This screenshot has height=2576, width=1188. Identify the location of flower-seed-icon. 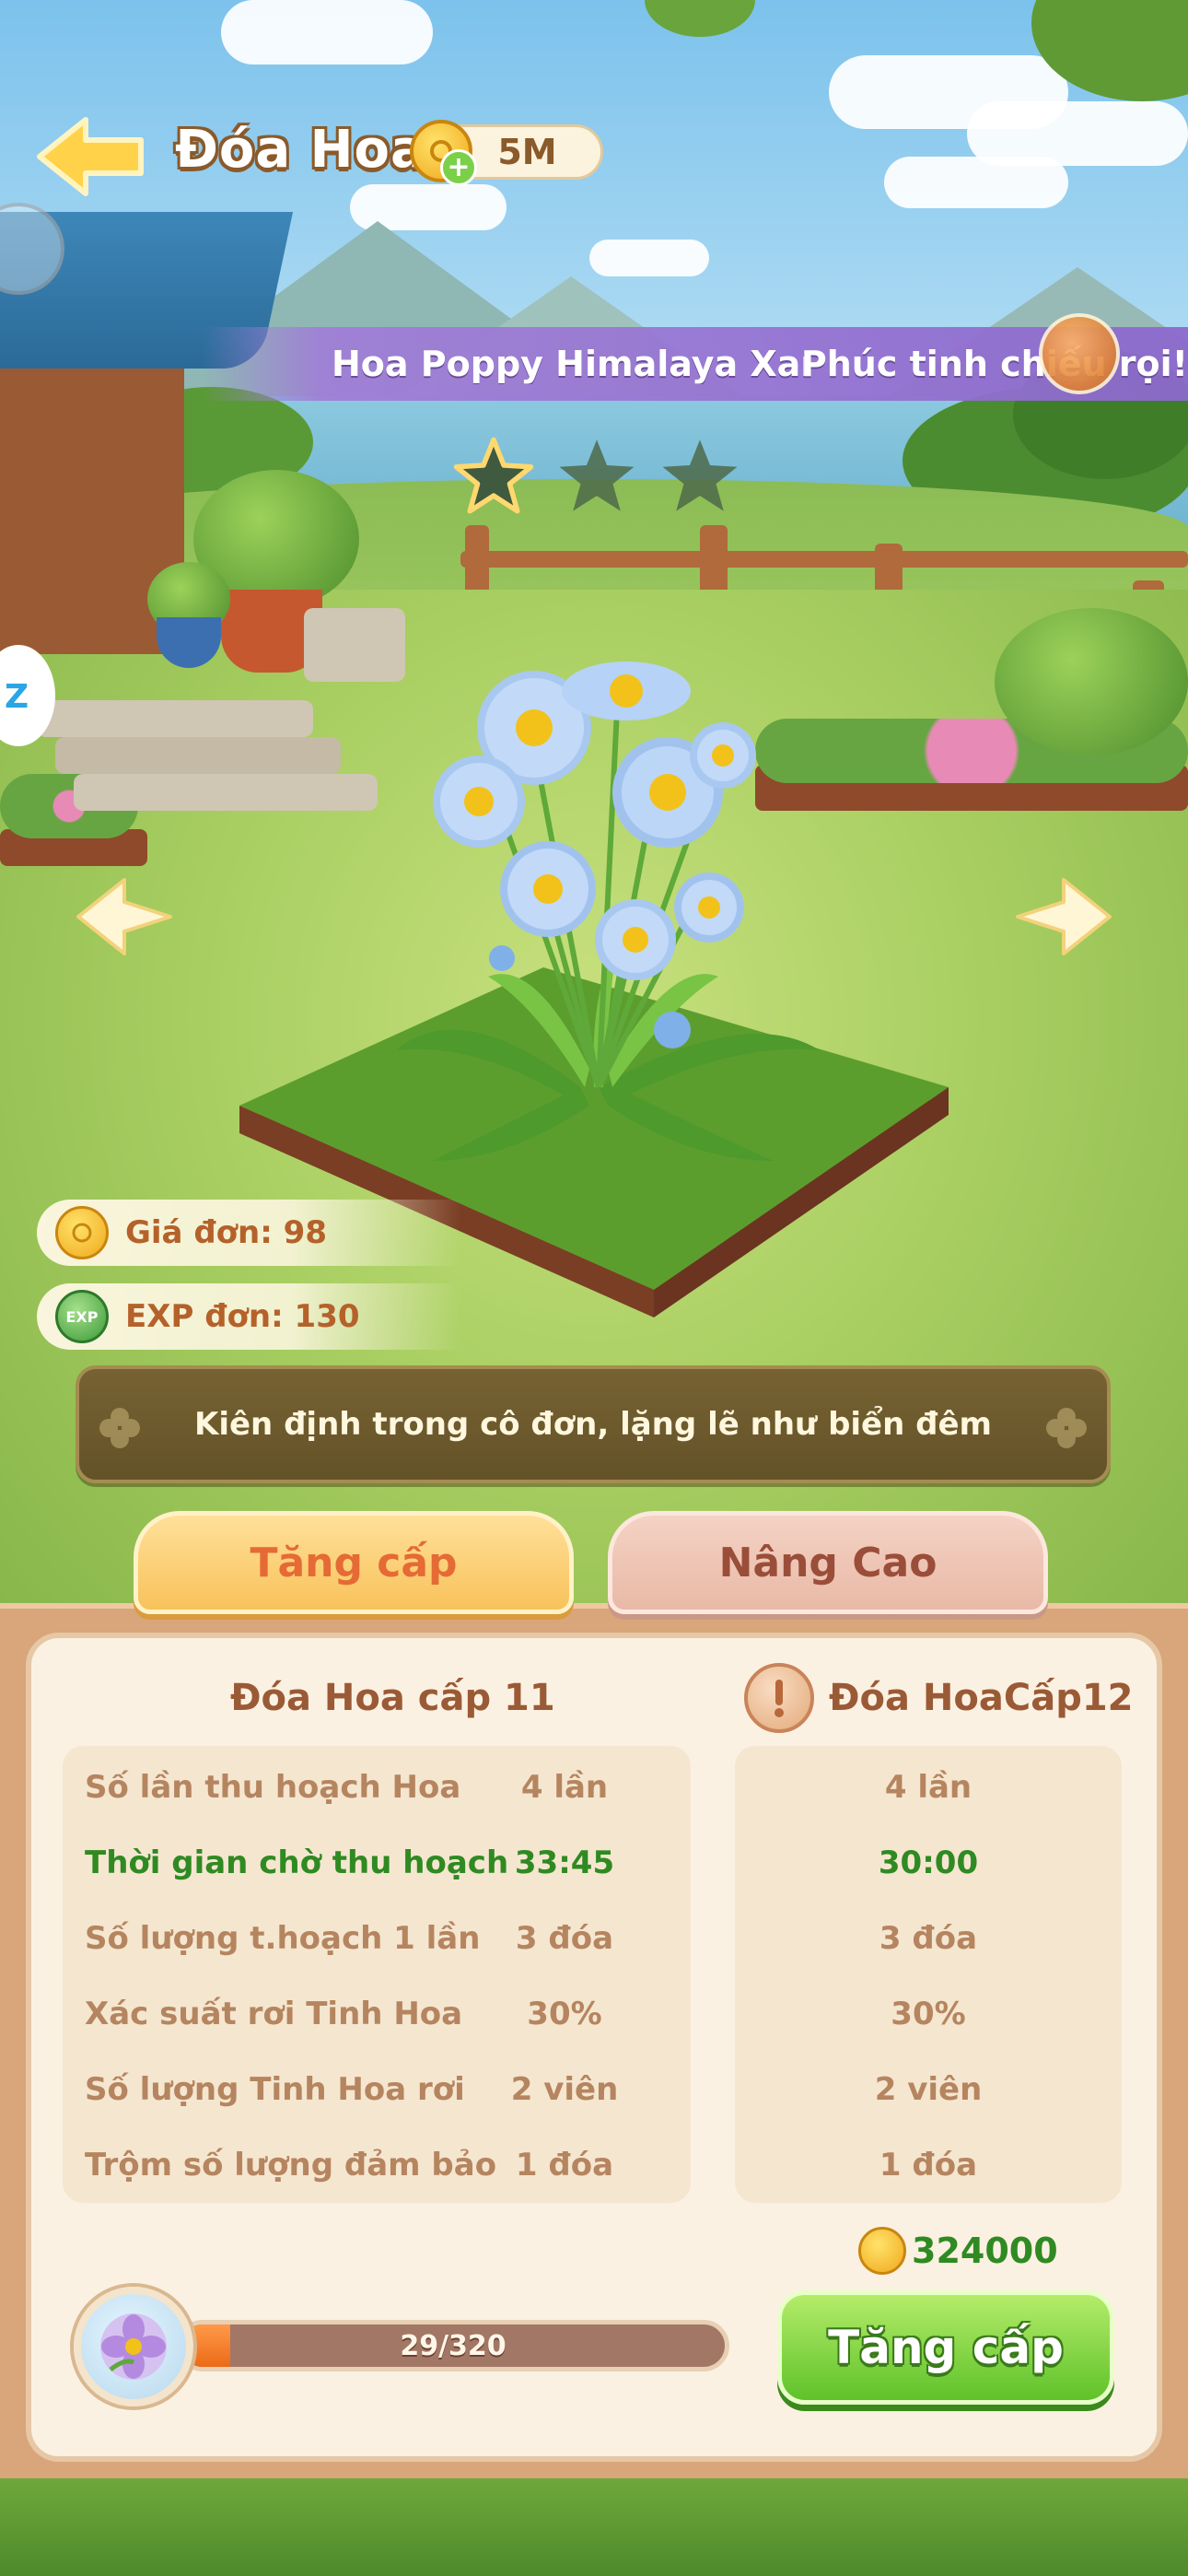
(133, 2346).